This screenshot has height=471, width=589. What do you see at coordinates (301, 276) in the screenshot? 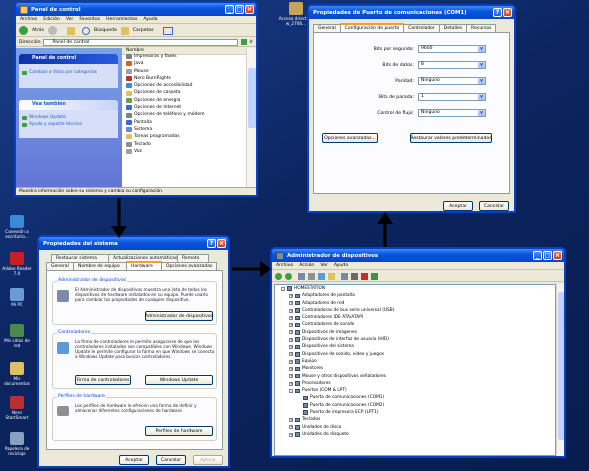
I see `show-hide-tree-icon` at bounding box center [301, 276].